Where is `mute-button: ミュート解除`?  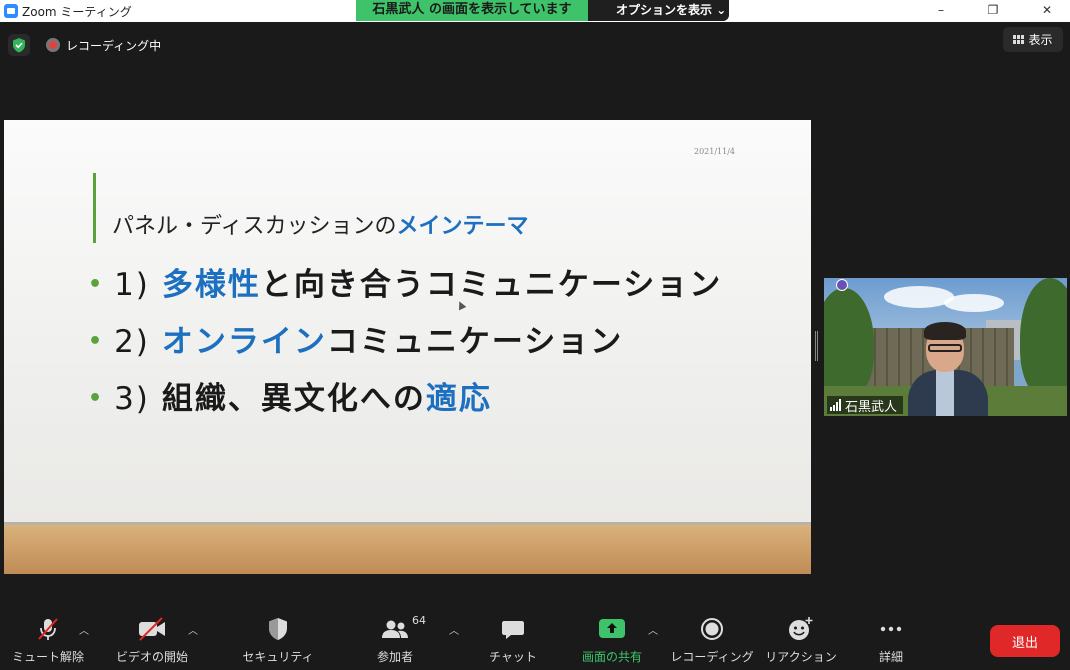
mute-button: ミュート解除 is located at coordinates (48, 641).